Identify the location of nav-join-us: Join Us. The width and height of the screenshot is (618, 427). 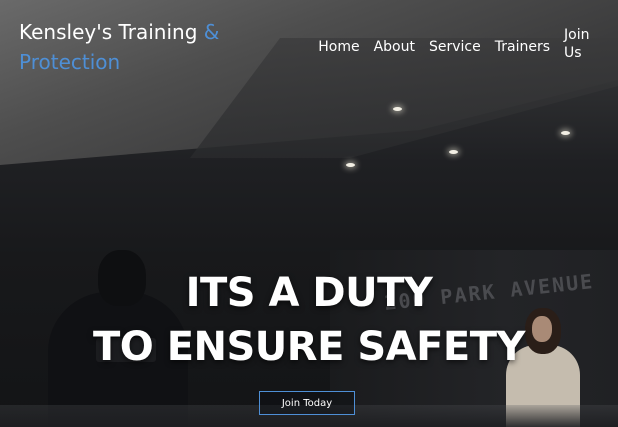
(579, 44).